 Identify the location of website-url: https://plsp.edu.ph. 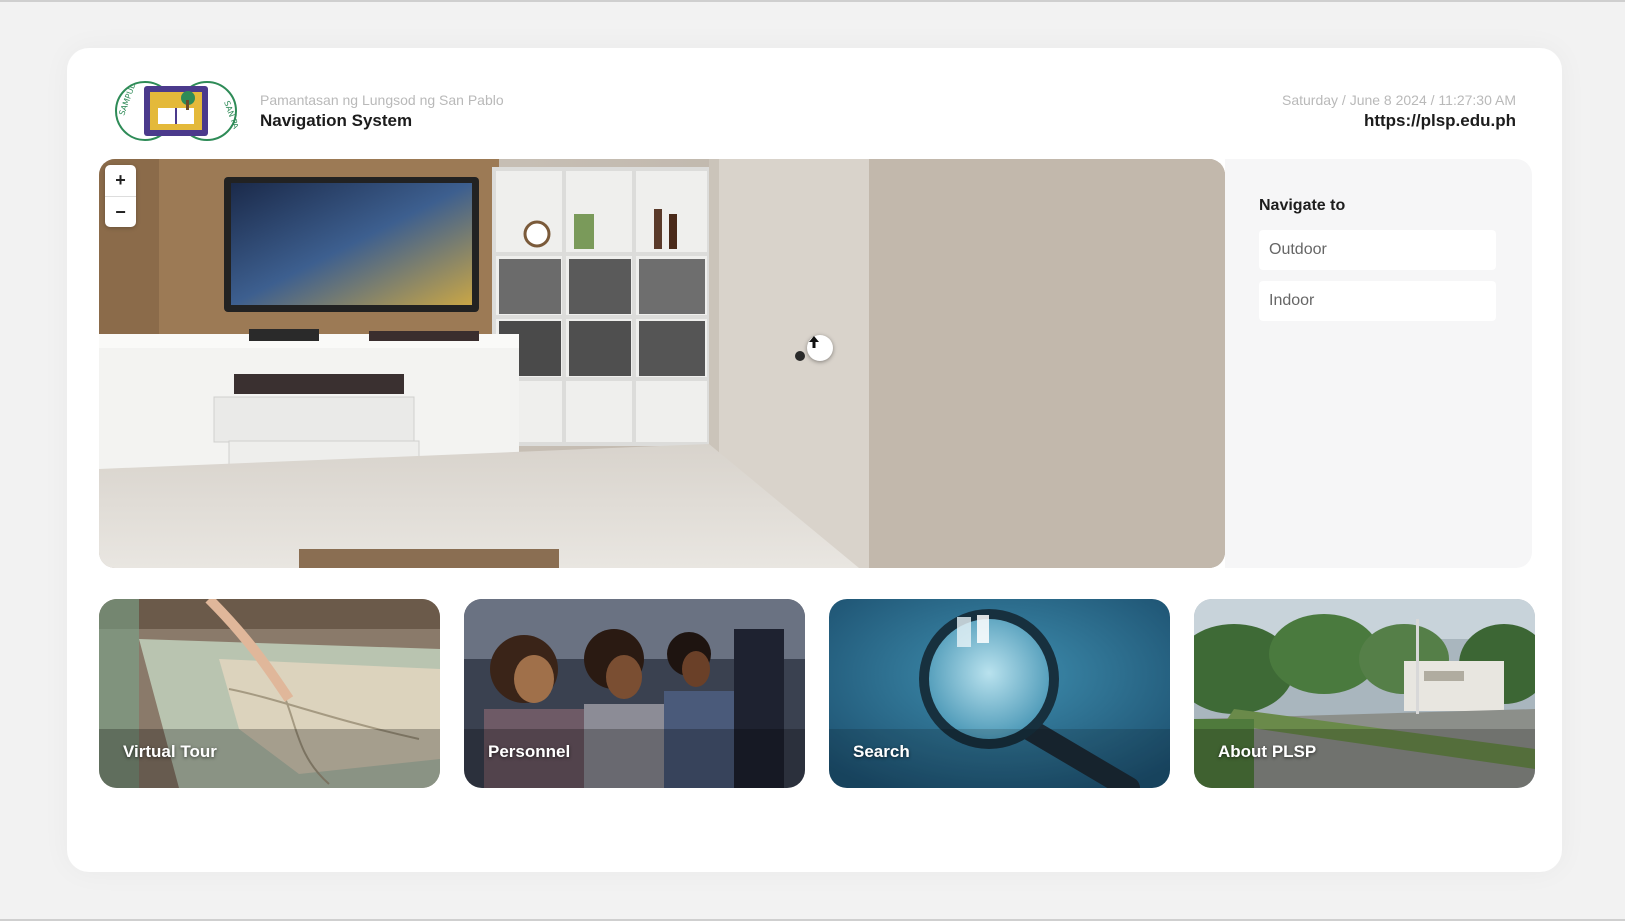
(1440, 121).